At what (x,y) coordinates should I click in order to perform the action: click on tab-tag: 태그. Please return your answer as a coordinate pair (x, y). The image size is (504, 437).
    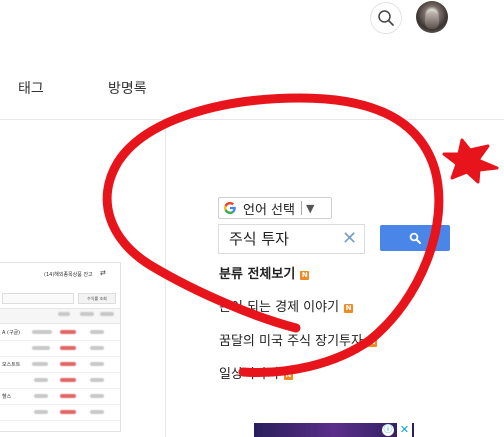
    Looking at the image, I should click on (31, 88).